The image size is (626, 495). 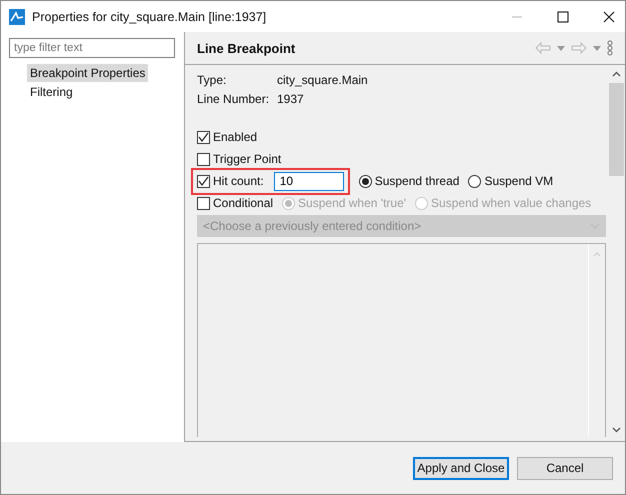 I want to click on close-icon, so click(x=609, y=16).